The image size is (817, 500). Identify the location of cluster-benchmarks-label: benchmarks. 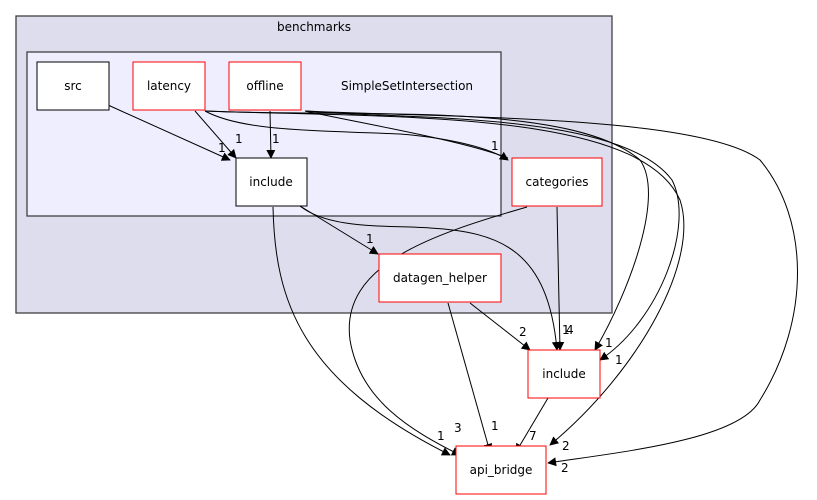
(314, 27).